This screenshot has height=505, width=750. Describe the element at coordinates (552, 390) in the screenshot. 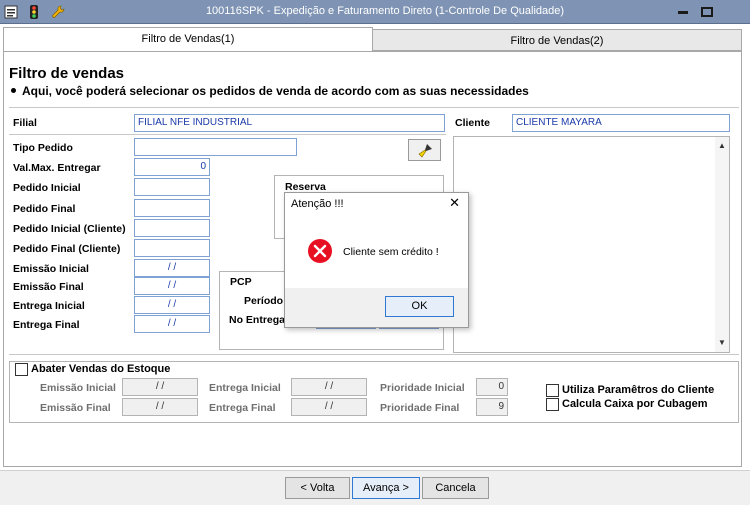

I see `utiliza-parametros-checkbox` at that location.